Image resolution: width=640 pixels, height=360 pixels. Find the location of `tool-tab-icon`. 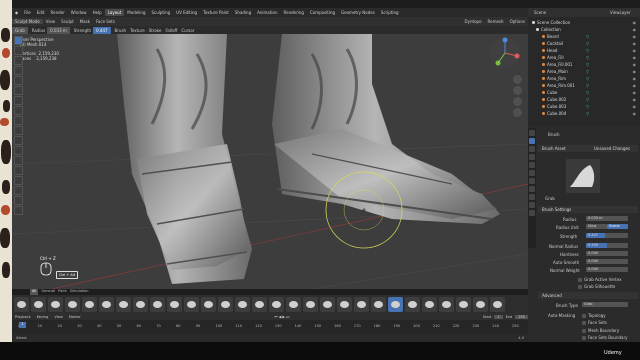

tool-tab-icon is located at coordinates (532, 133).